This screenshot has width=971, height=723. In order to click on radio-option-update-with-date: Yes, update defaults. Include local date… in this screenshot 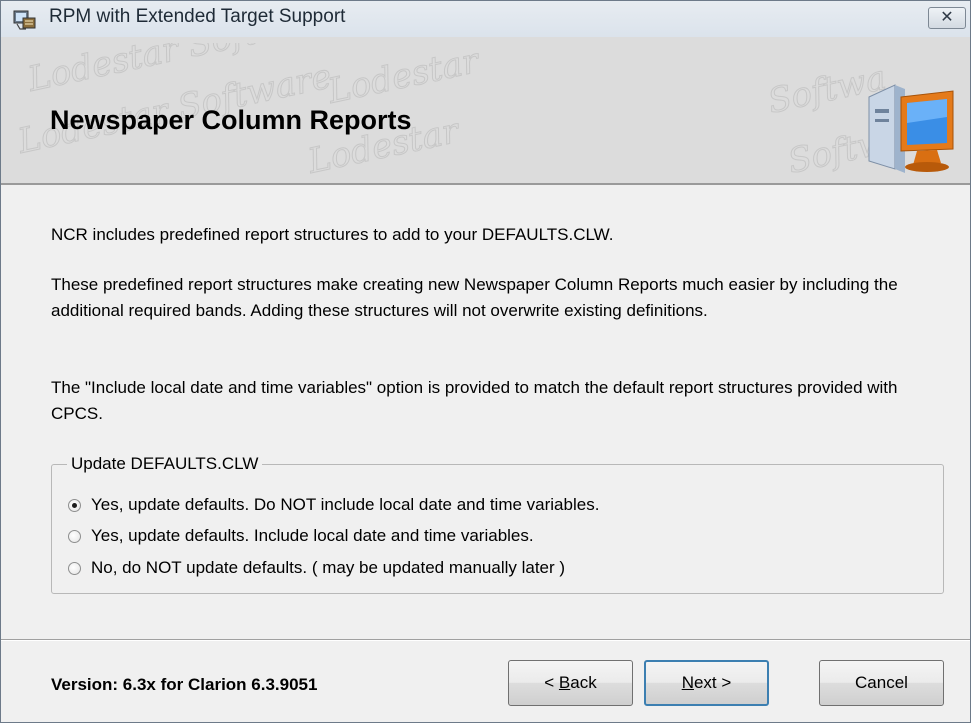, I will do `click(301, 536)`.